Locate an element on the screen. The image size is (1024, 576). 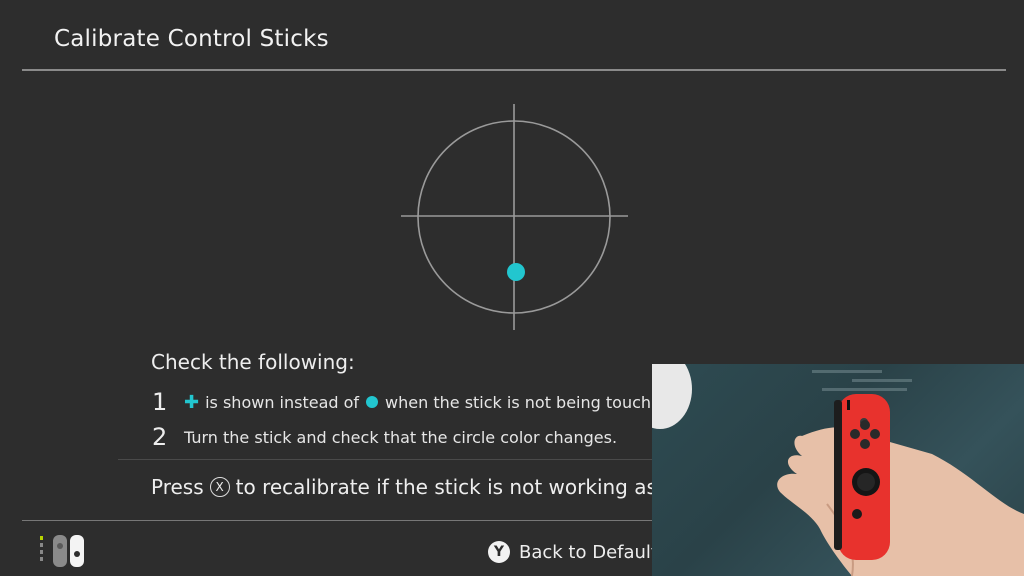
camera-inset is located at coordinates (838, 470).